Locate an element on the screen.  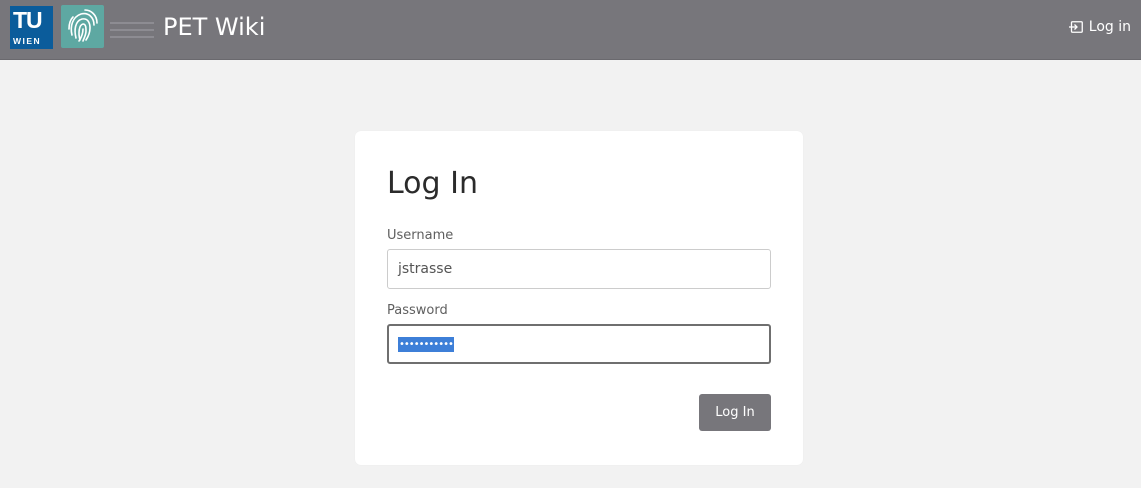
wien-logo-text: WIEN is located at coordinates (27, 41).